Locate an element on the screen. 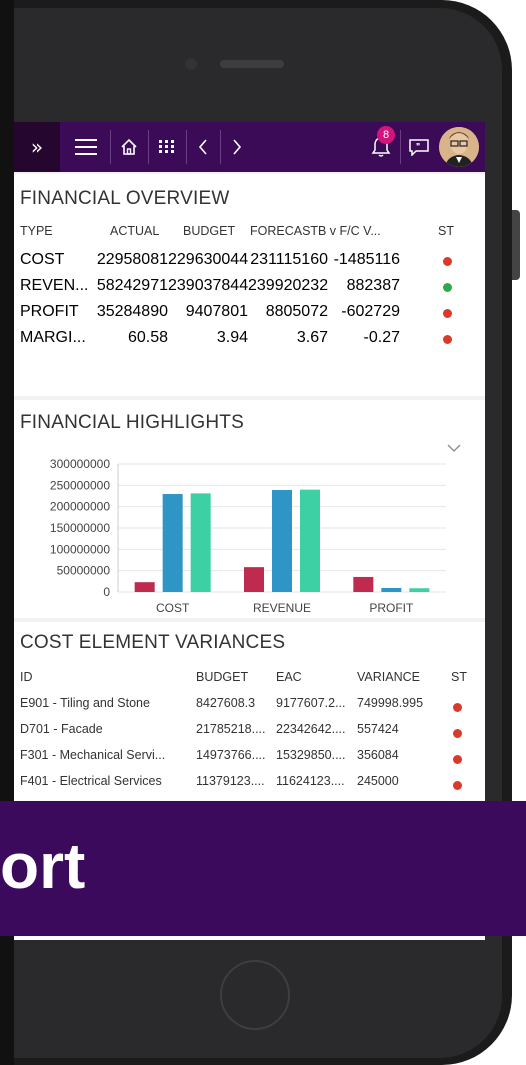 This screenshot has width=526, height=1065. cell-budget: 229630044 is located at coordinates (208, 259).